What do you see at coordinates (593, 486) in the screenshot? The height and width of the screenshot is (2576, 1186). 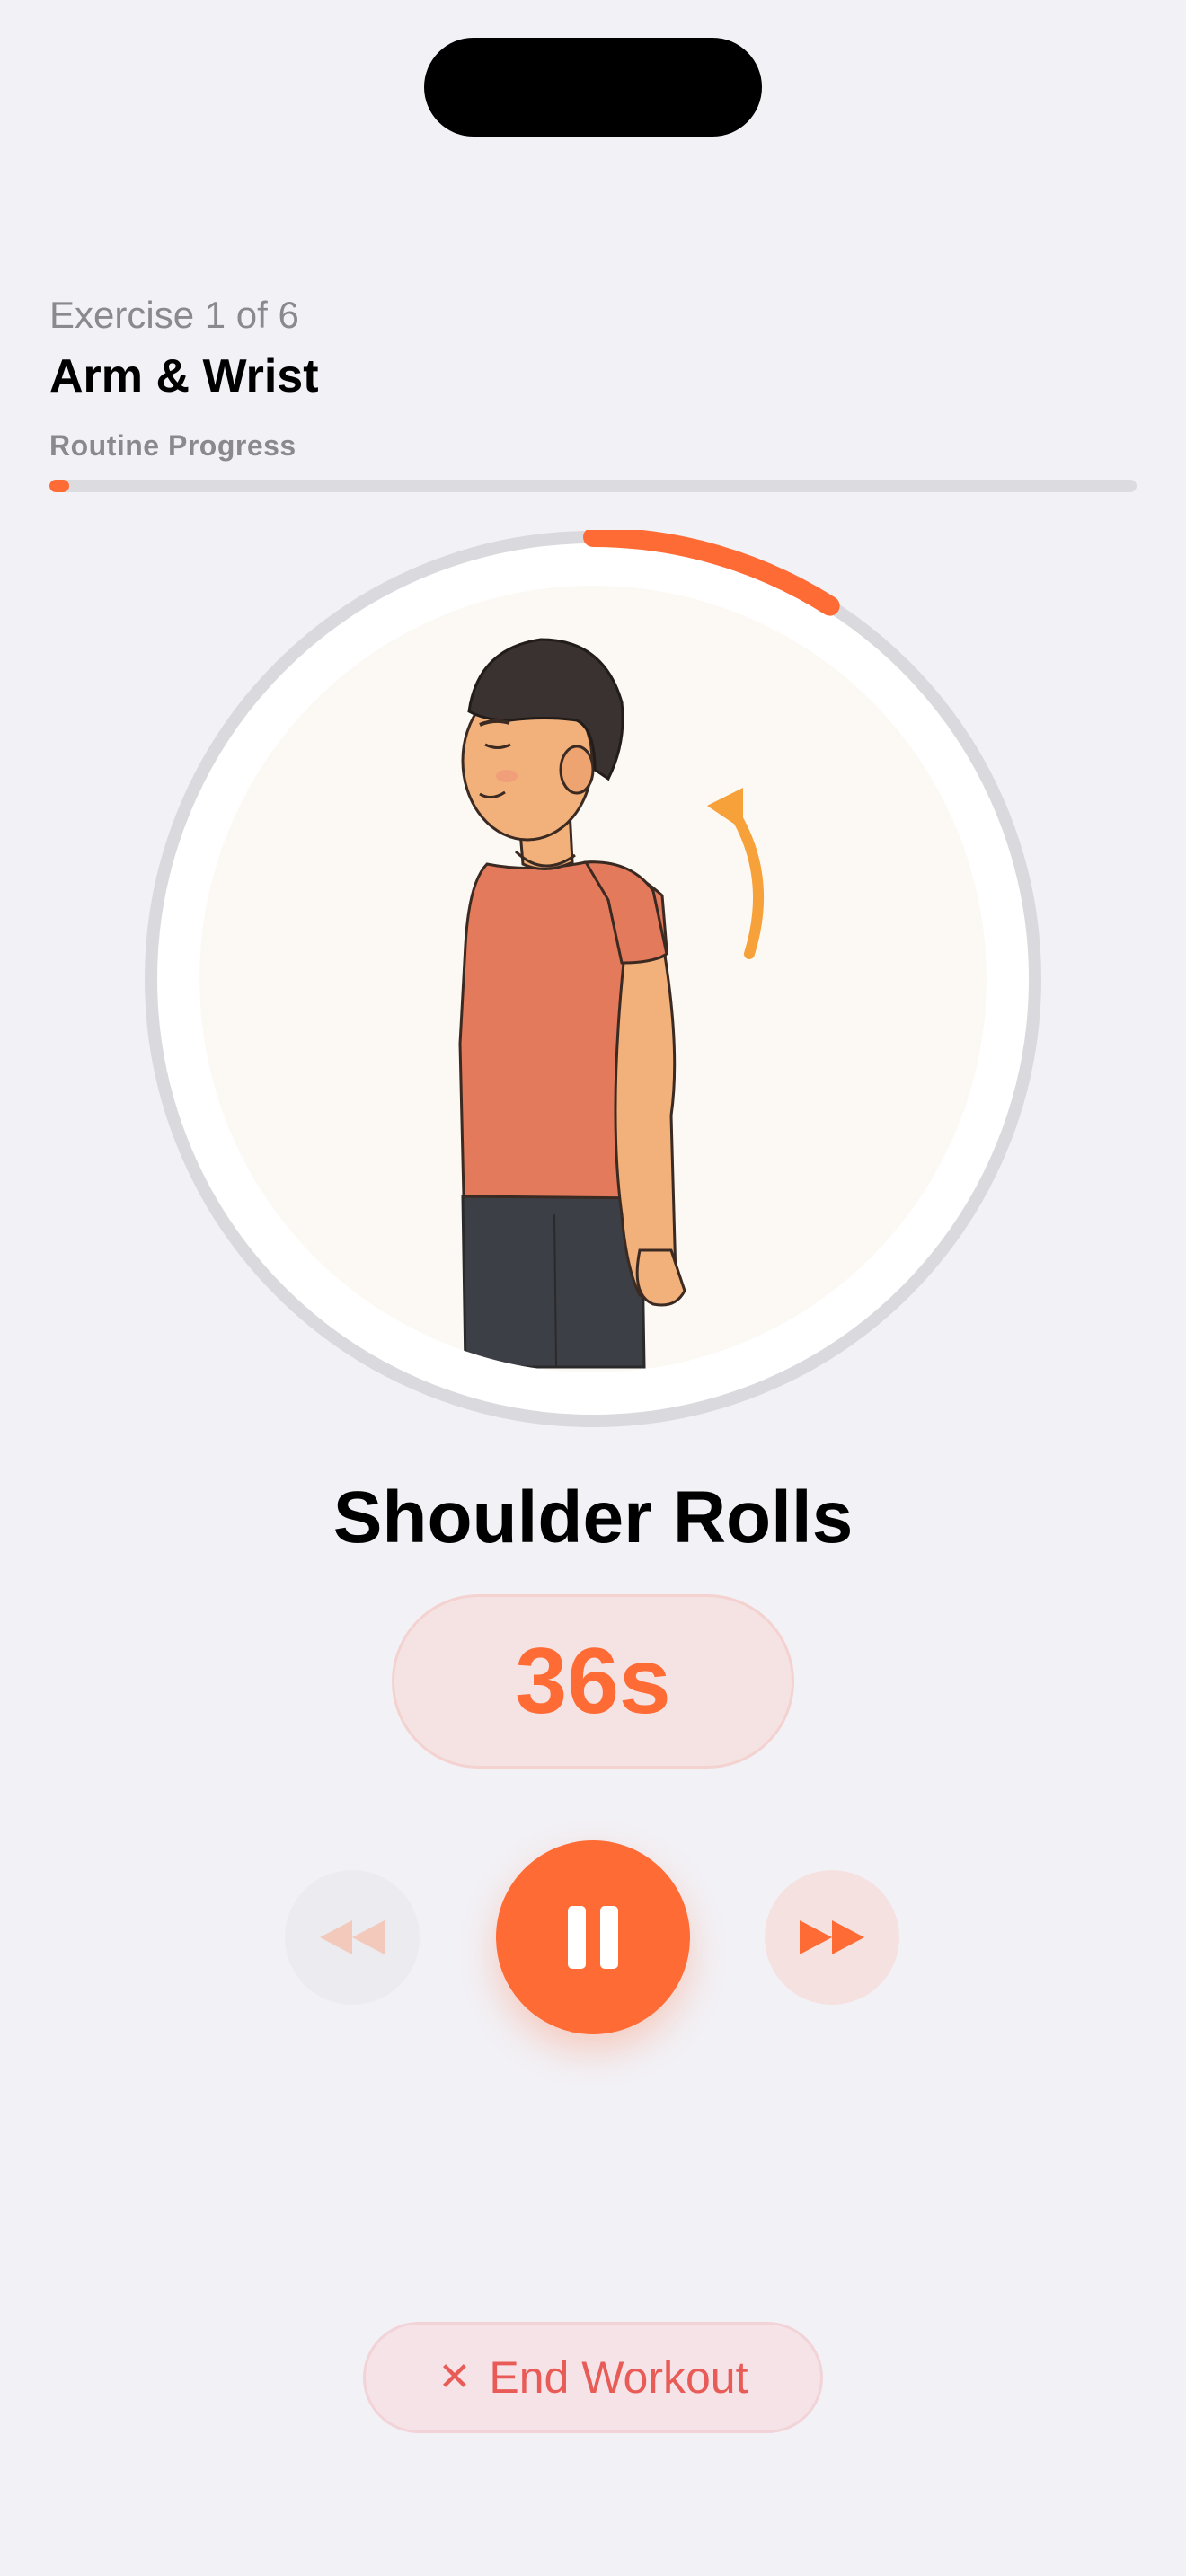 I see `routine-progress-bar` at bounding box center [593, 486].